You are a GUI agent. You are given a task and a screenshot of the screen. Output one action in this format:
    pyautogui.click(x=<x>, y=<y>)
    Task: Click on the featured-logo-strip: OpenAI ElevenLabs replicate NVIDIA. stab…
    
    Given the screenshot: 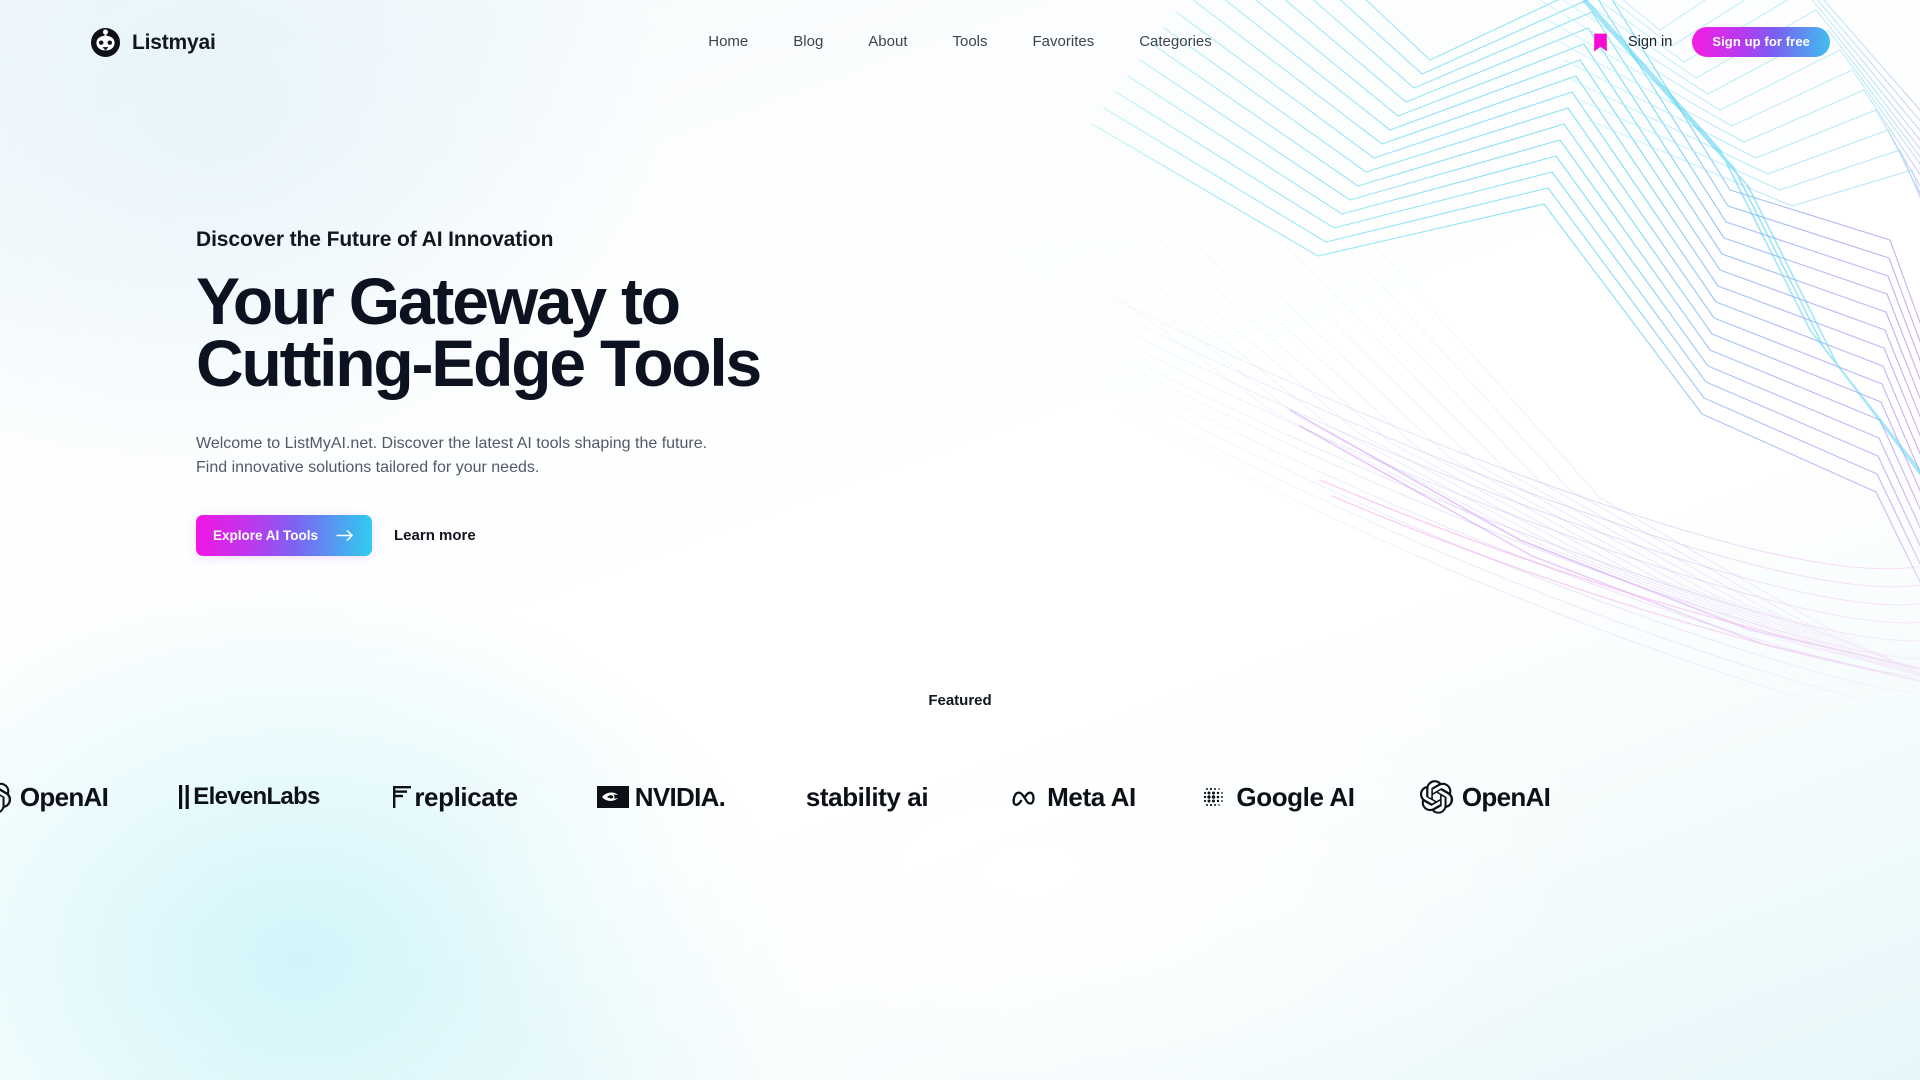 What is the action you would take?
    pyautogui.click(x=960, y=797)
    